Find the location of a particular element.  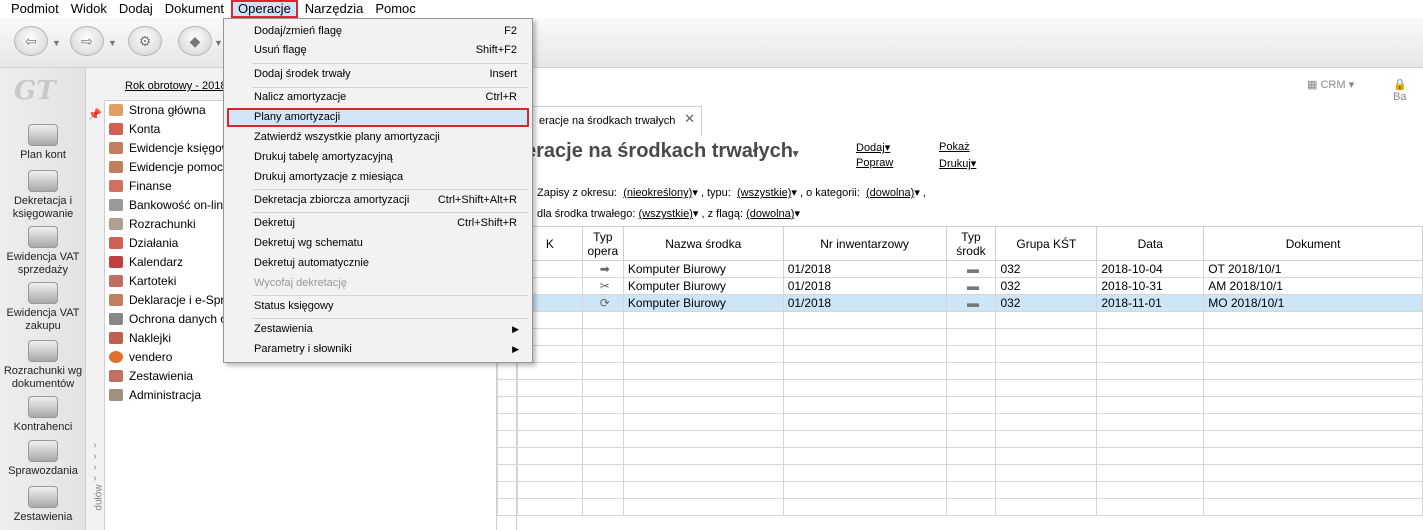

home-icon is located at coordinates (116, 110).